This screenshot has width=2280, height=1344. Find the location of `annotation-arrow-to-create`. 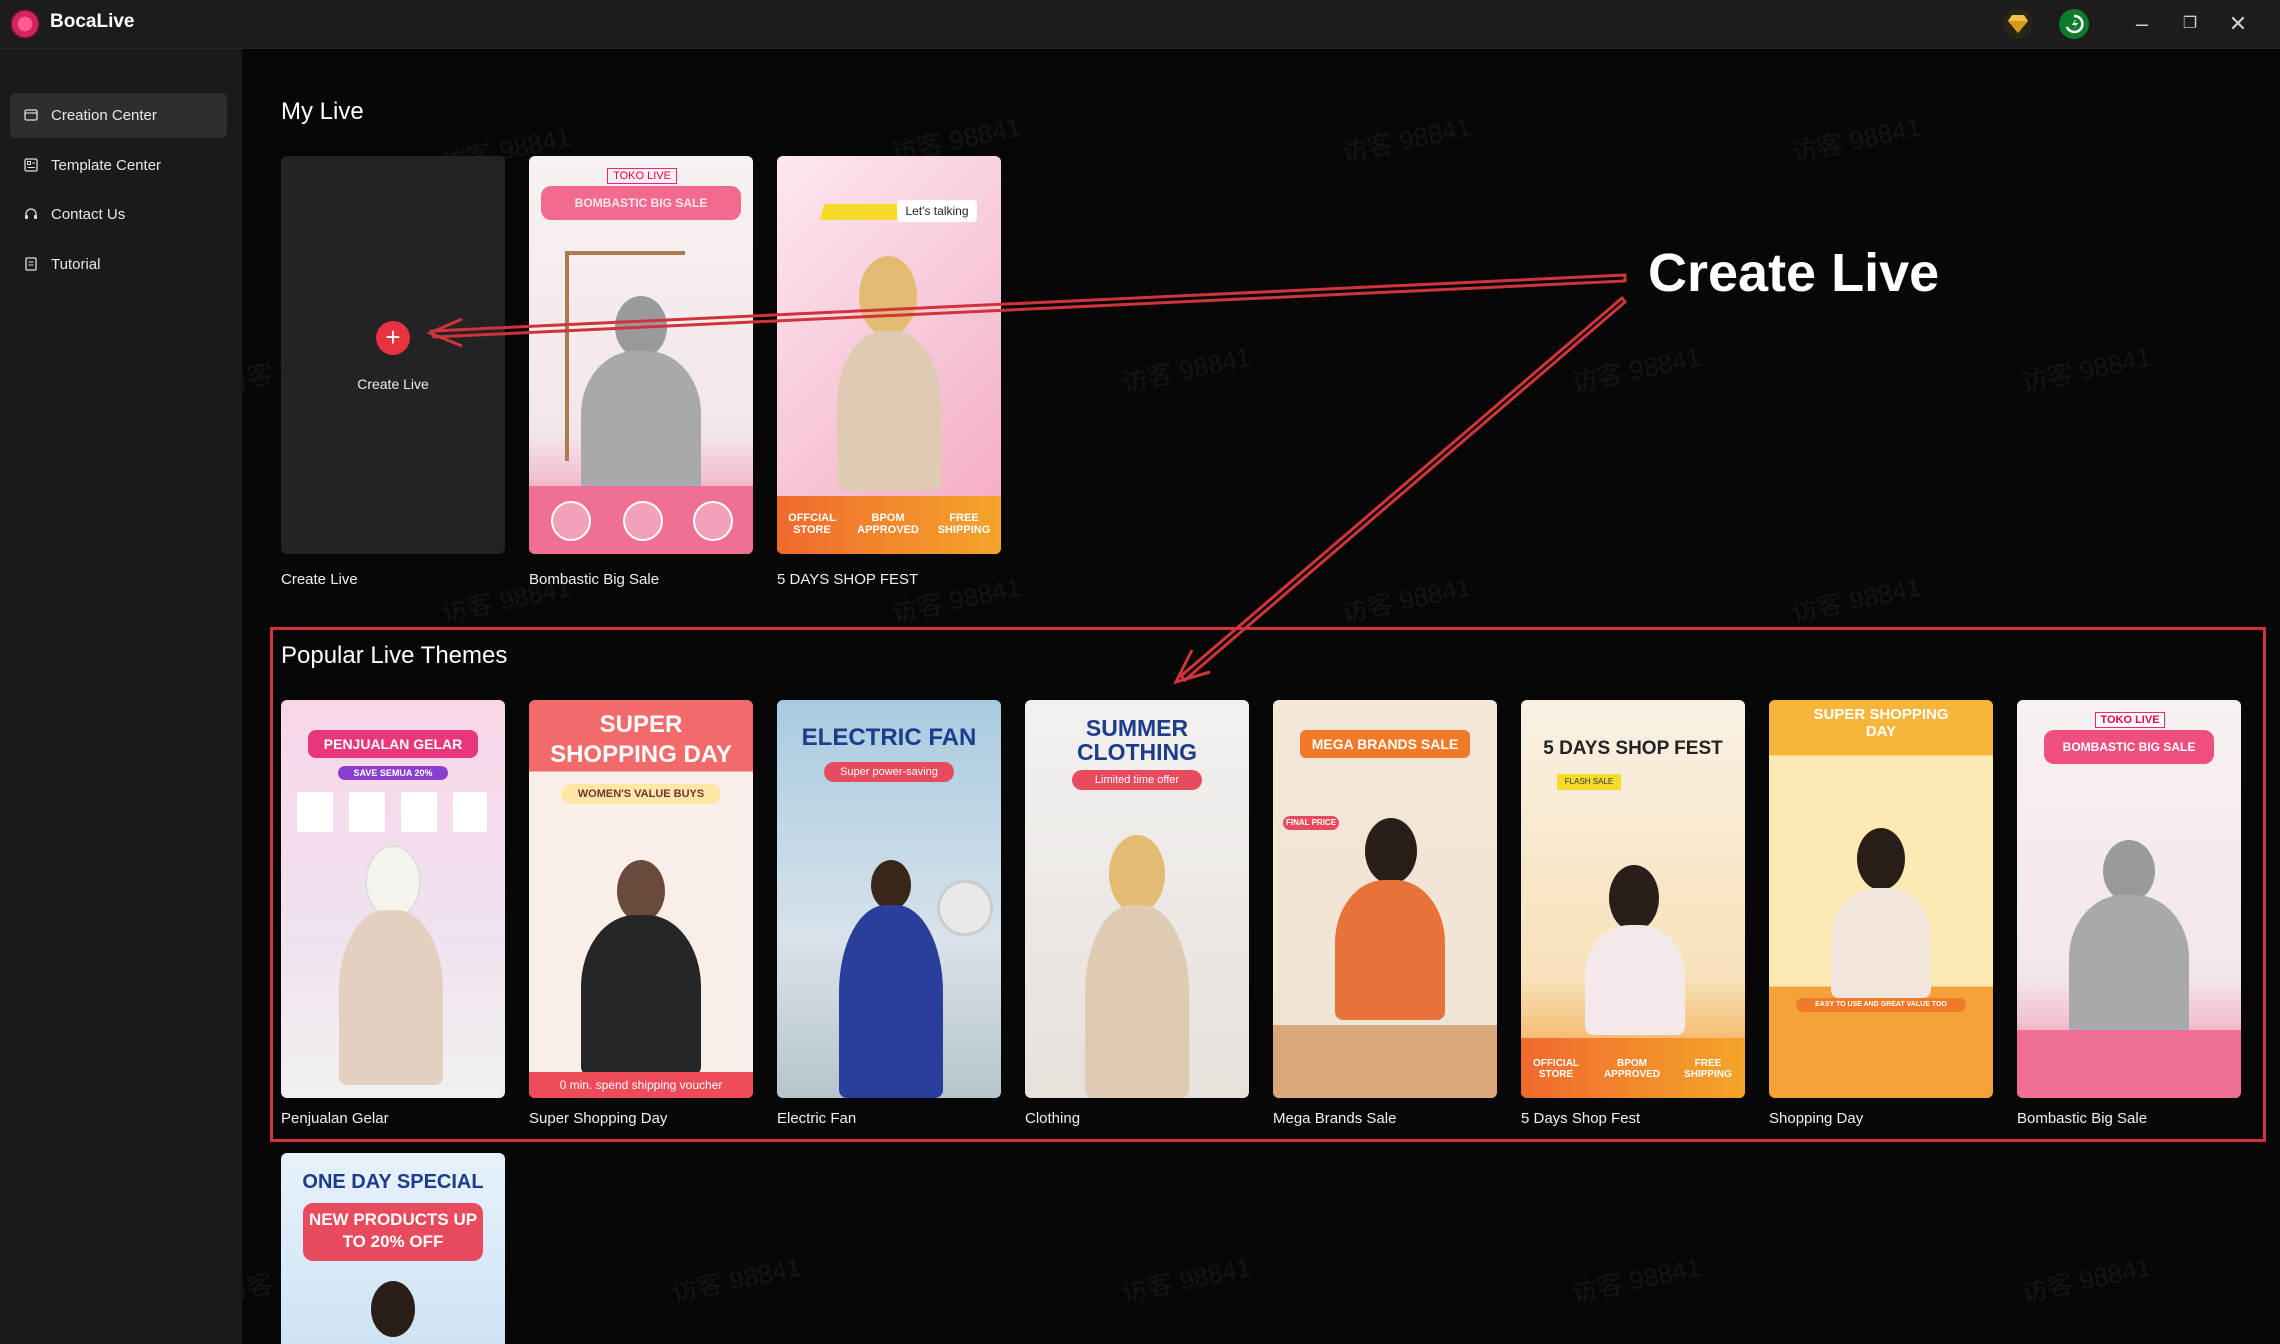

annotation-arrow-to-create is located at coordinates (1028, 306).